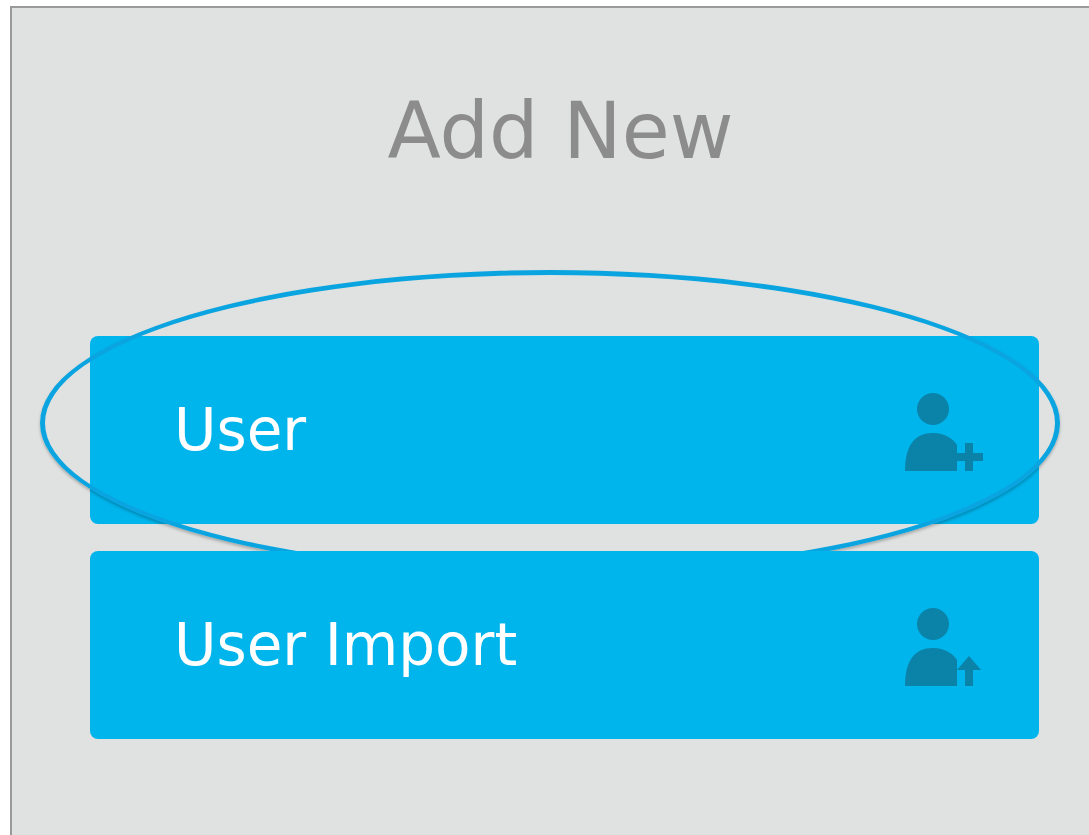 The height and width of the screenshot is (835, 1089). I want to click on panel-title: Add New, so click(560, 131).